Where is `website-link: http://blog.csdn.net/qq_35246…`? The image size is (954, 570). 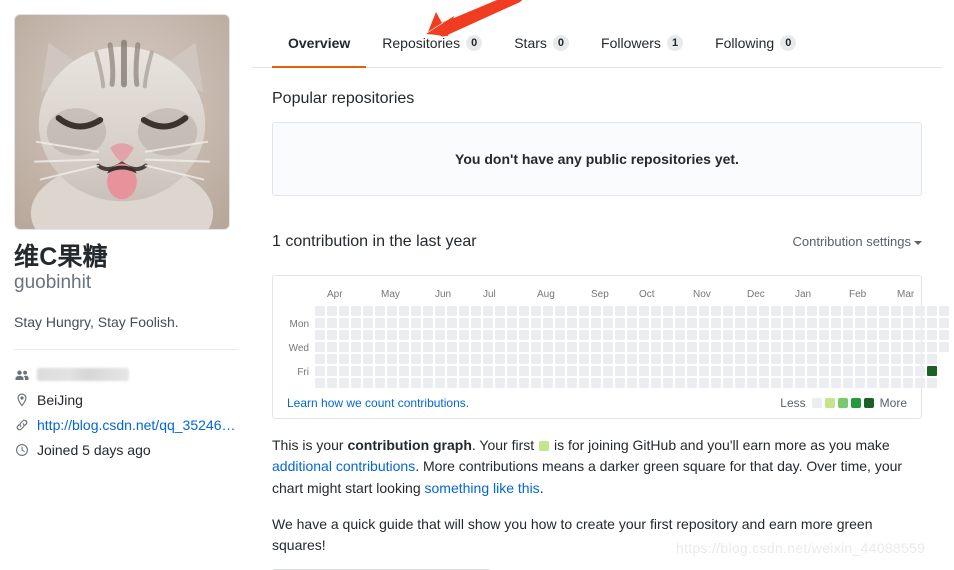 website-link: http://blog.csdn.net/qq_35246… is located at coordinates (136, 425).